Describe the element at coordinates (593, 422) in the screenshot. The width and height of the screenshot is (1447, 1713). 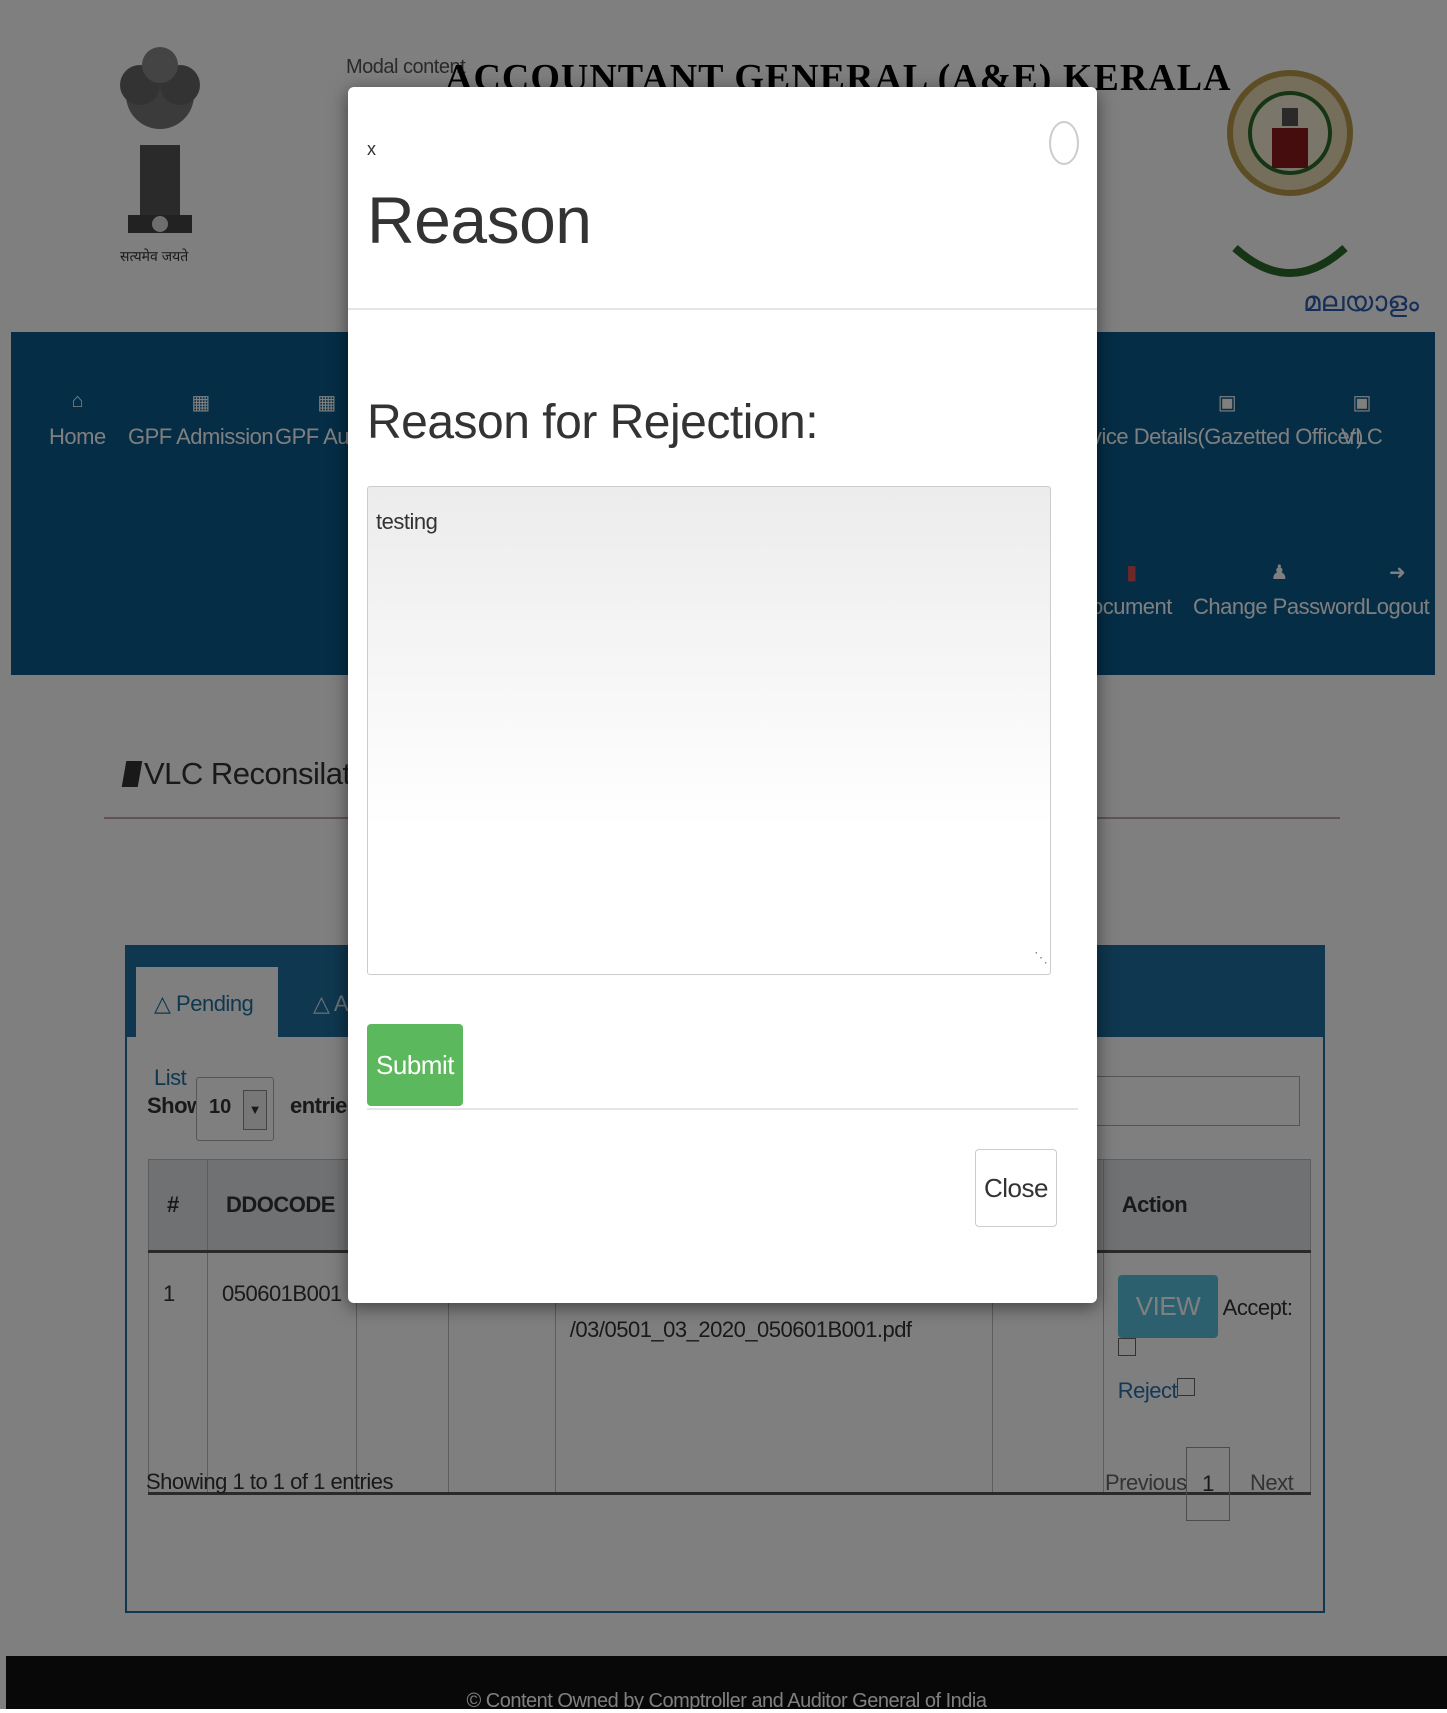
I see `reason-field-label: Reason for Rejection:` at that location.